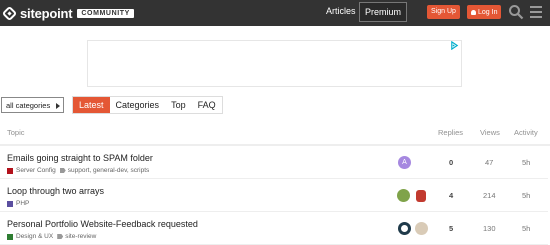 The height and width of the screenshot is (245, 550). Describe the element at coordinates (454, 45) in the screenshot. I see `adchoices-icon` at that location.